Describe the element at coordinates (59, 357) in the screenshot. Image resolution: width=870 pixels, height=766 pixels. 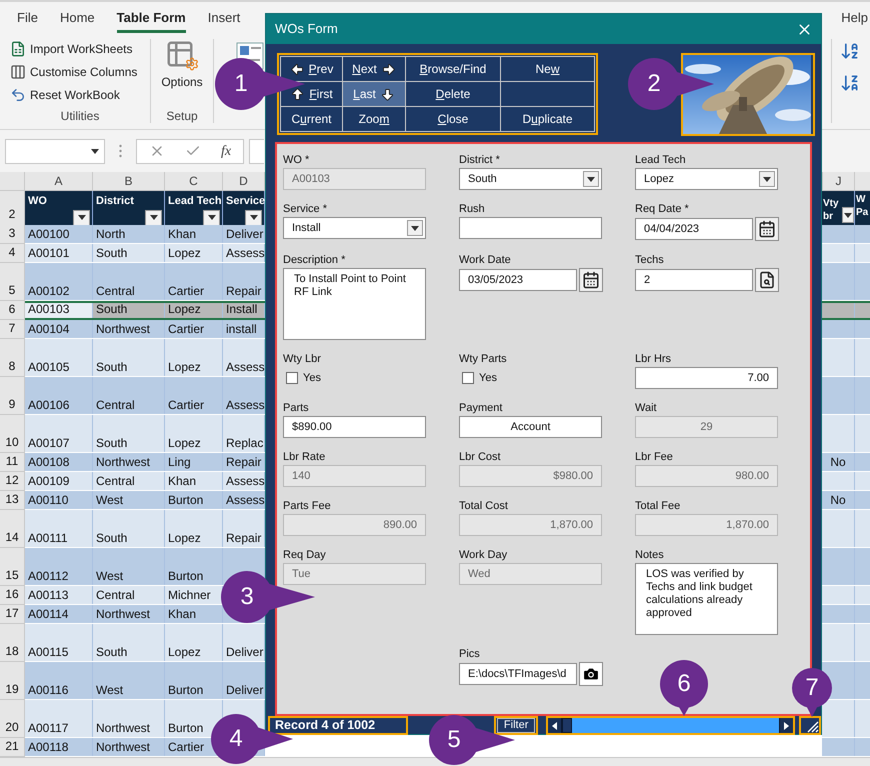
I see `table-cell: A00105` at that location.